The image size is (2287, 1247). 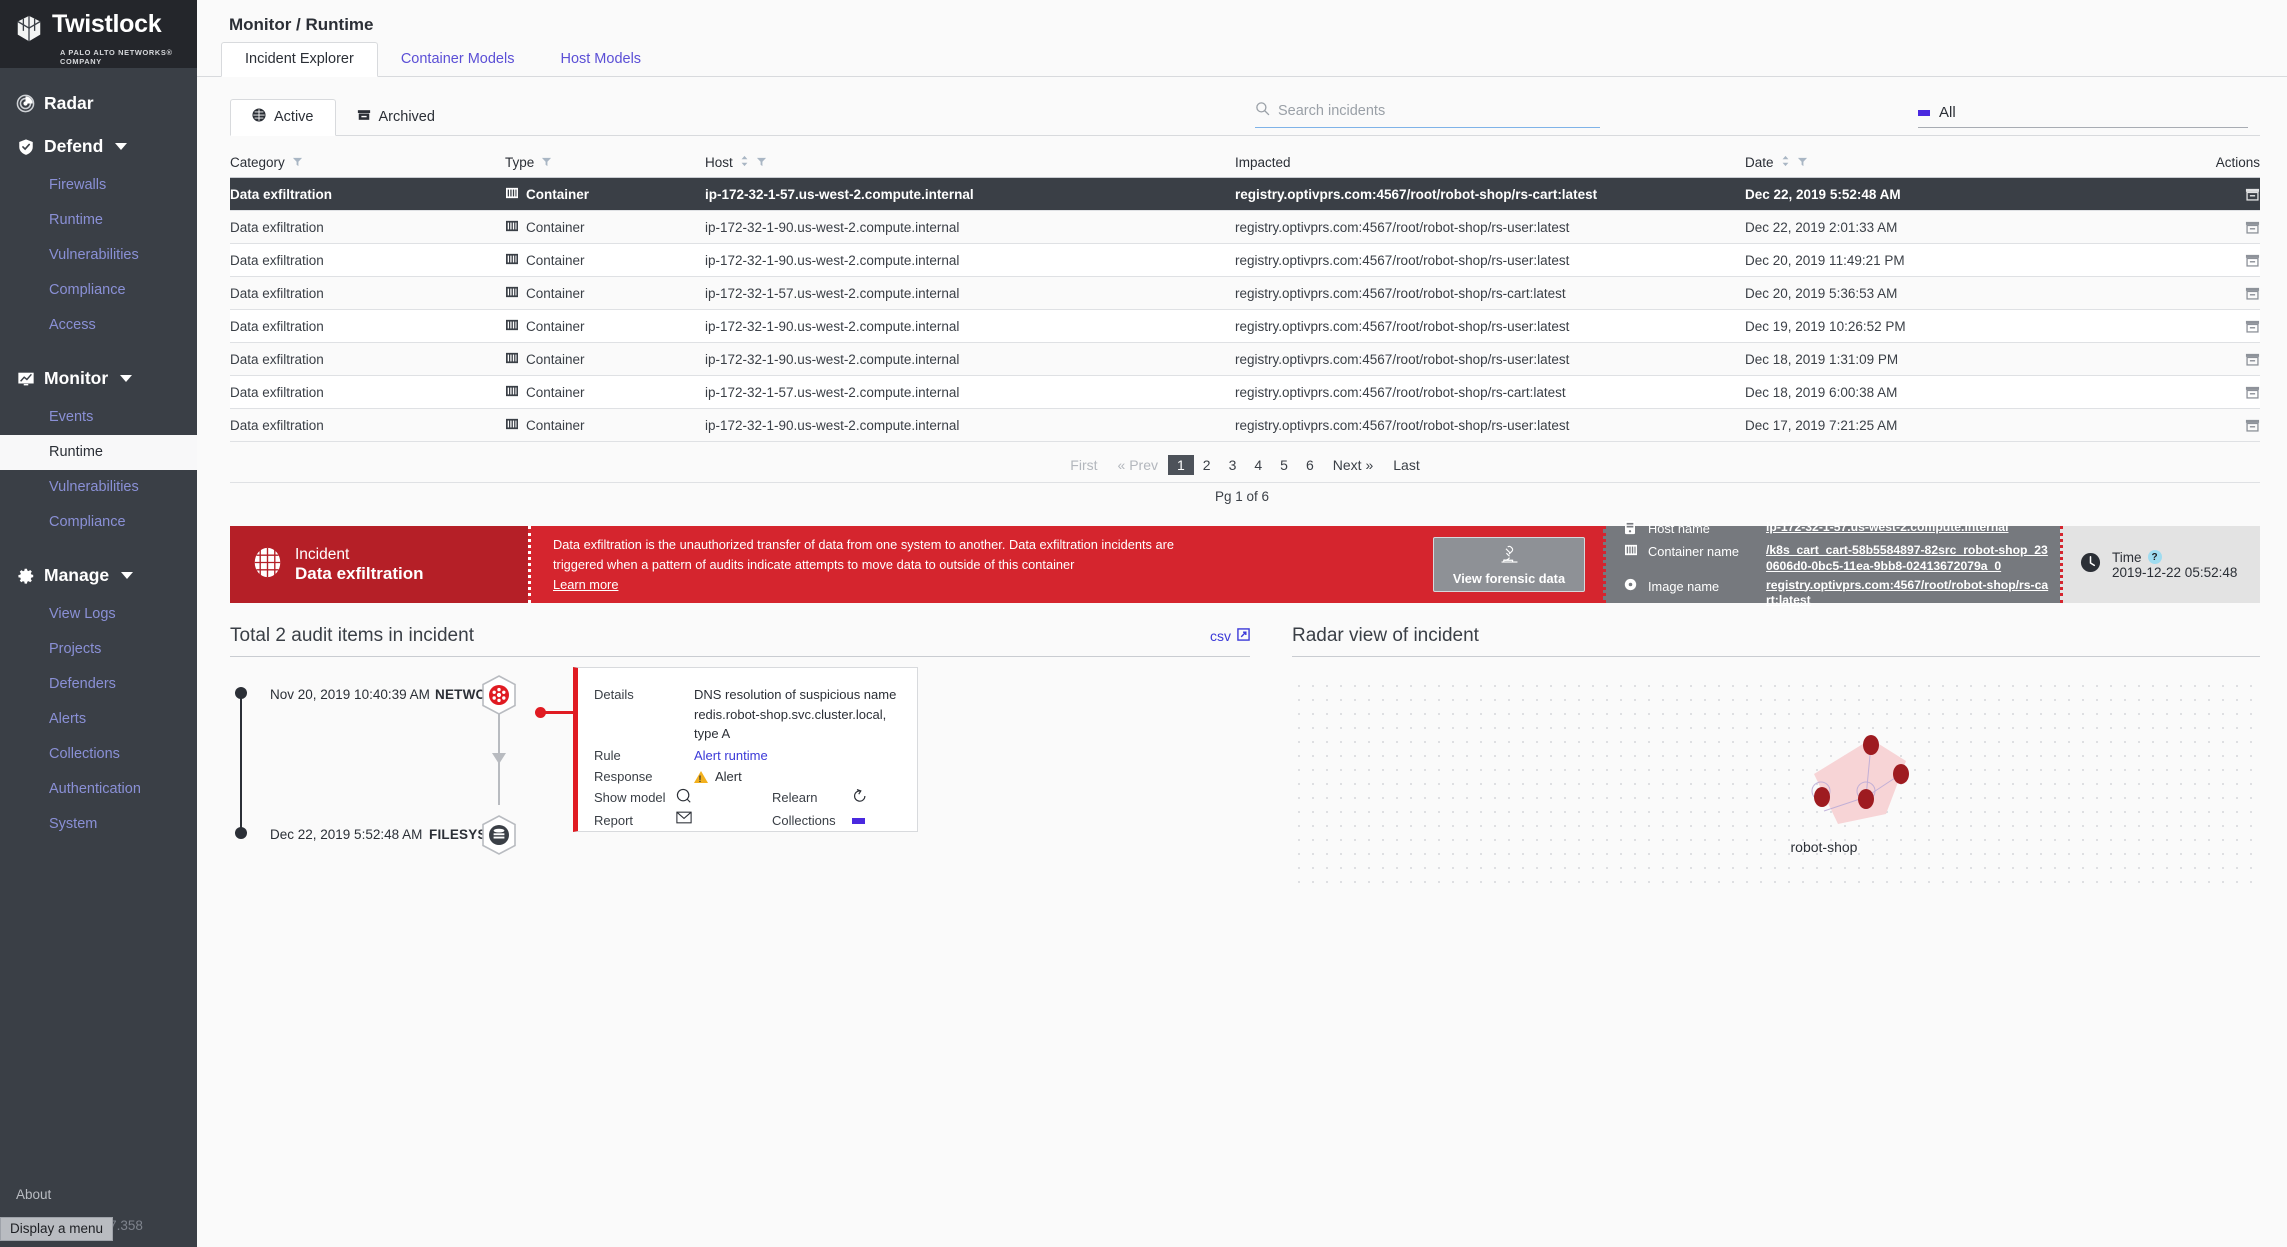 What do you see at coordinates (1230, 636) in the screenshot?
I see `csv-export-link: csv` at bounding box center [1230, 636].